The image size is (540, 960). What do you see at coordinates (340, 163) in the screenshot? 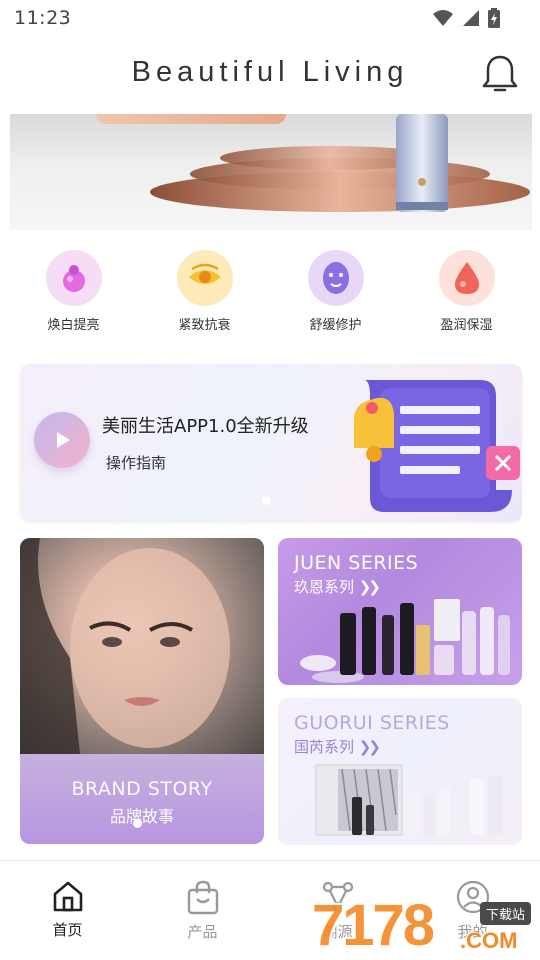
I see `banner-image` at bounding box center [340, 163].